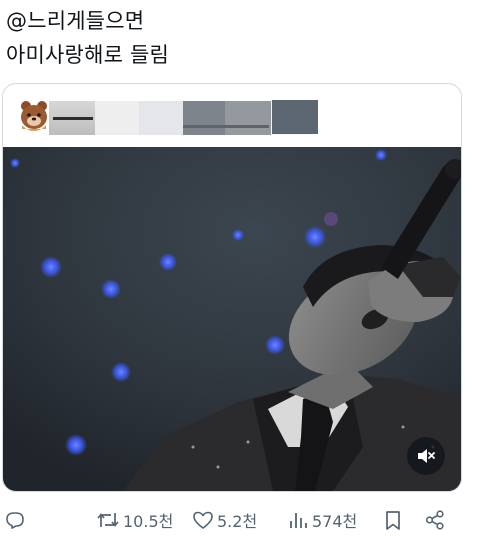  I want to click on like-button: 5.2천, so click(224, 520).